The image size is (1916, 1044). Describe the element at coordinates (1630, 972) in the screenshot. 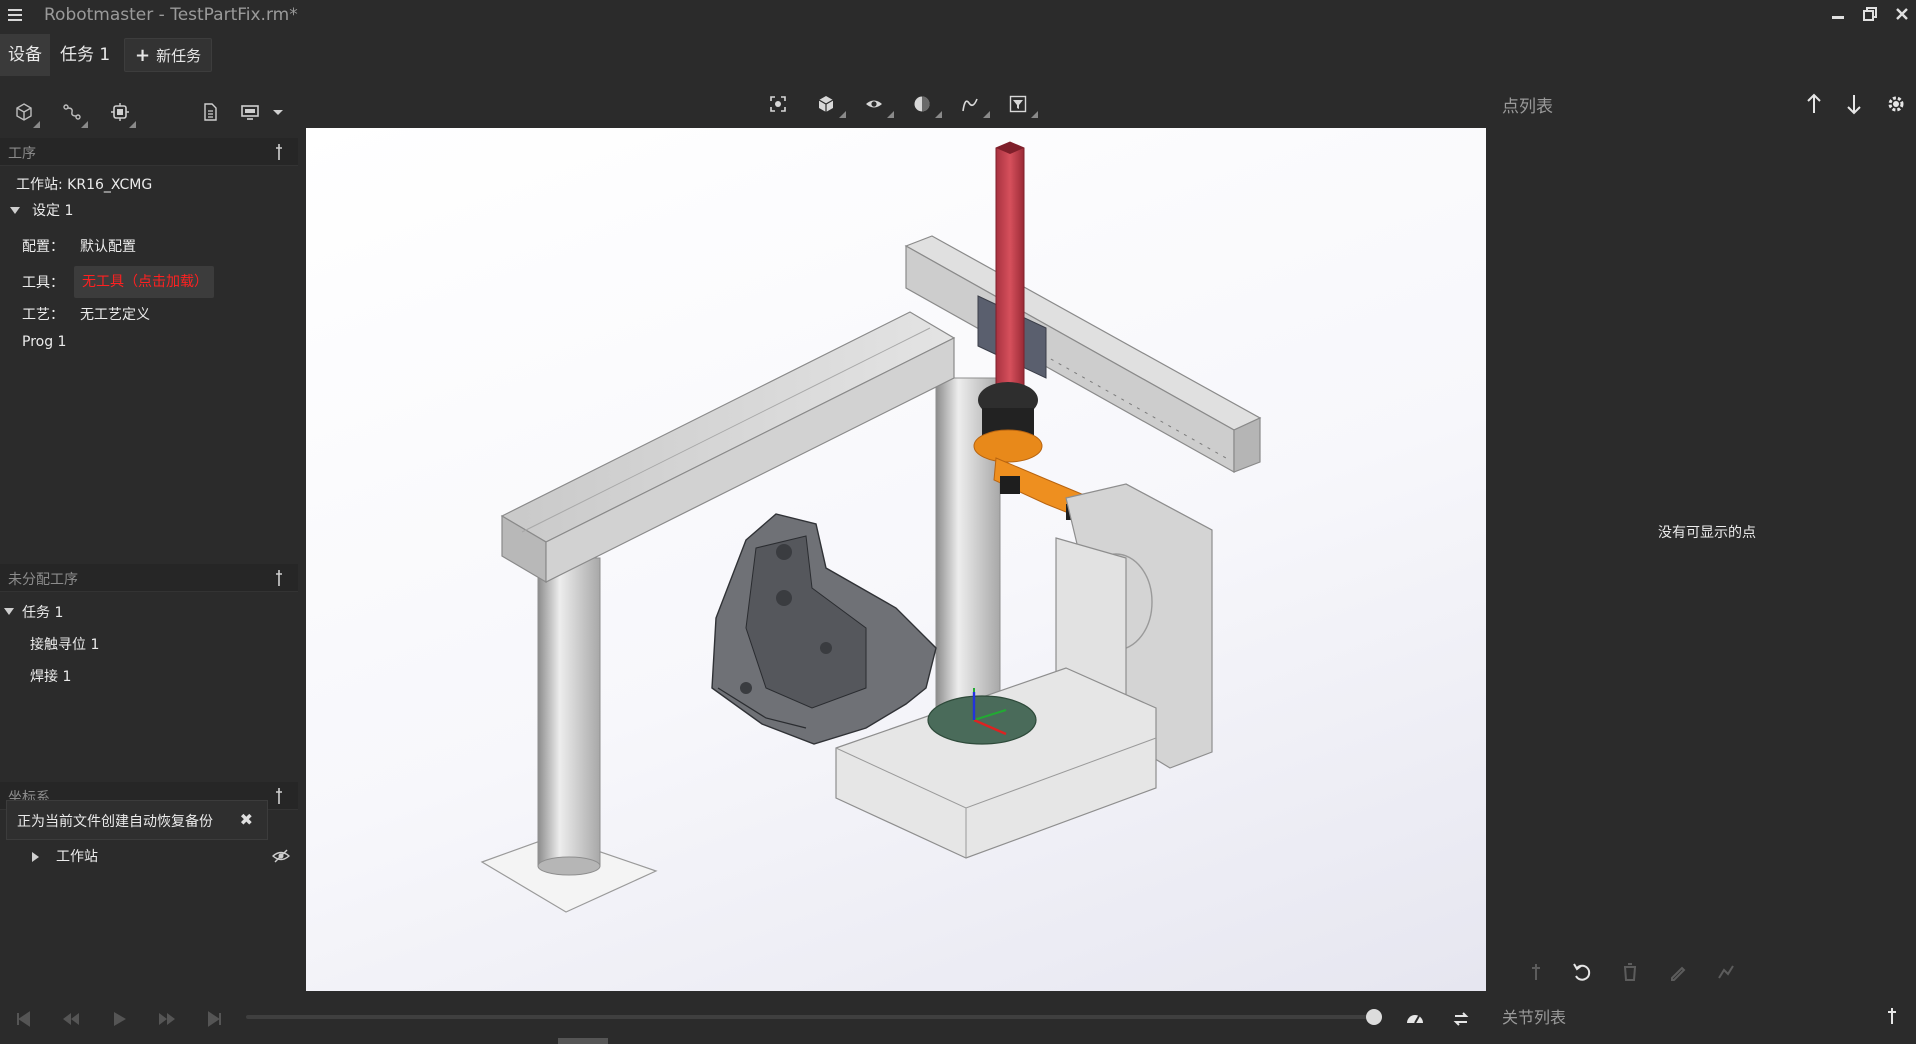

I see `delete-icon` at that location.